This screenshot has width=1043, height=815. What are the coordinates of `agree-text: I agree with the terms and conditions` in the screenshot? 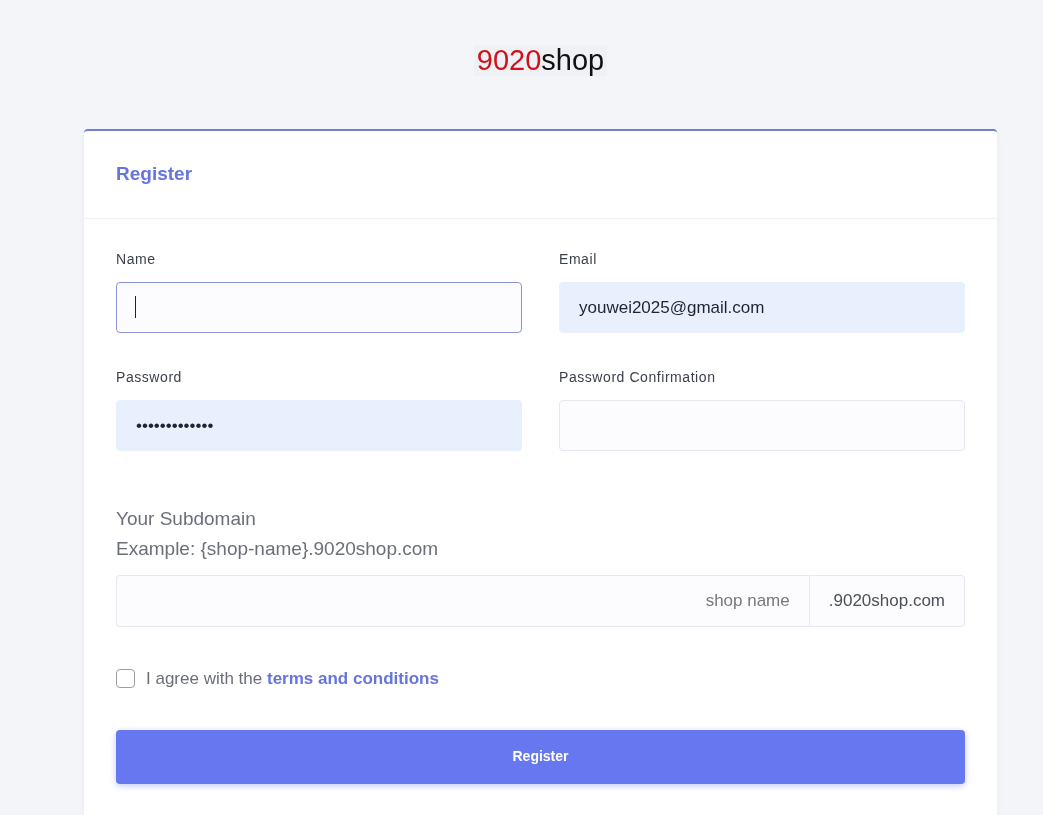 It's located at (292, 679).